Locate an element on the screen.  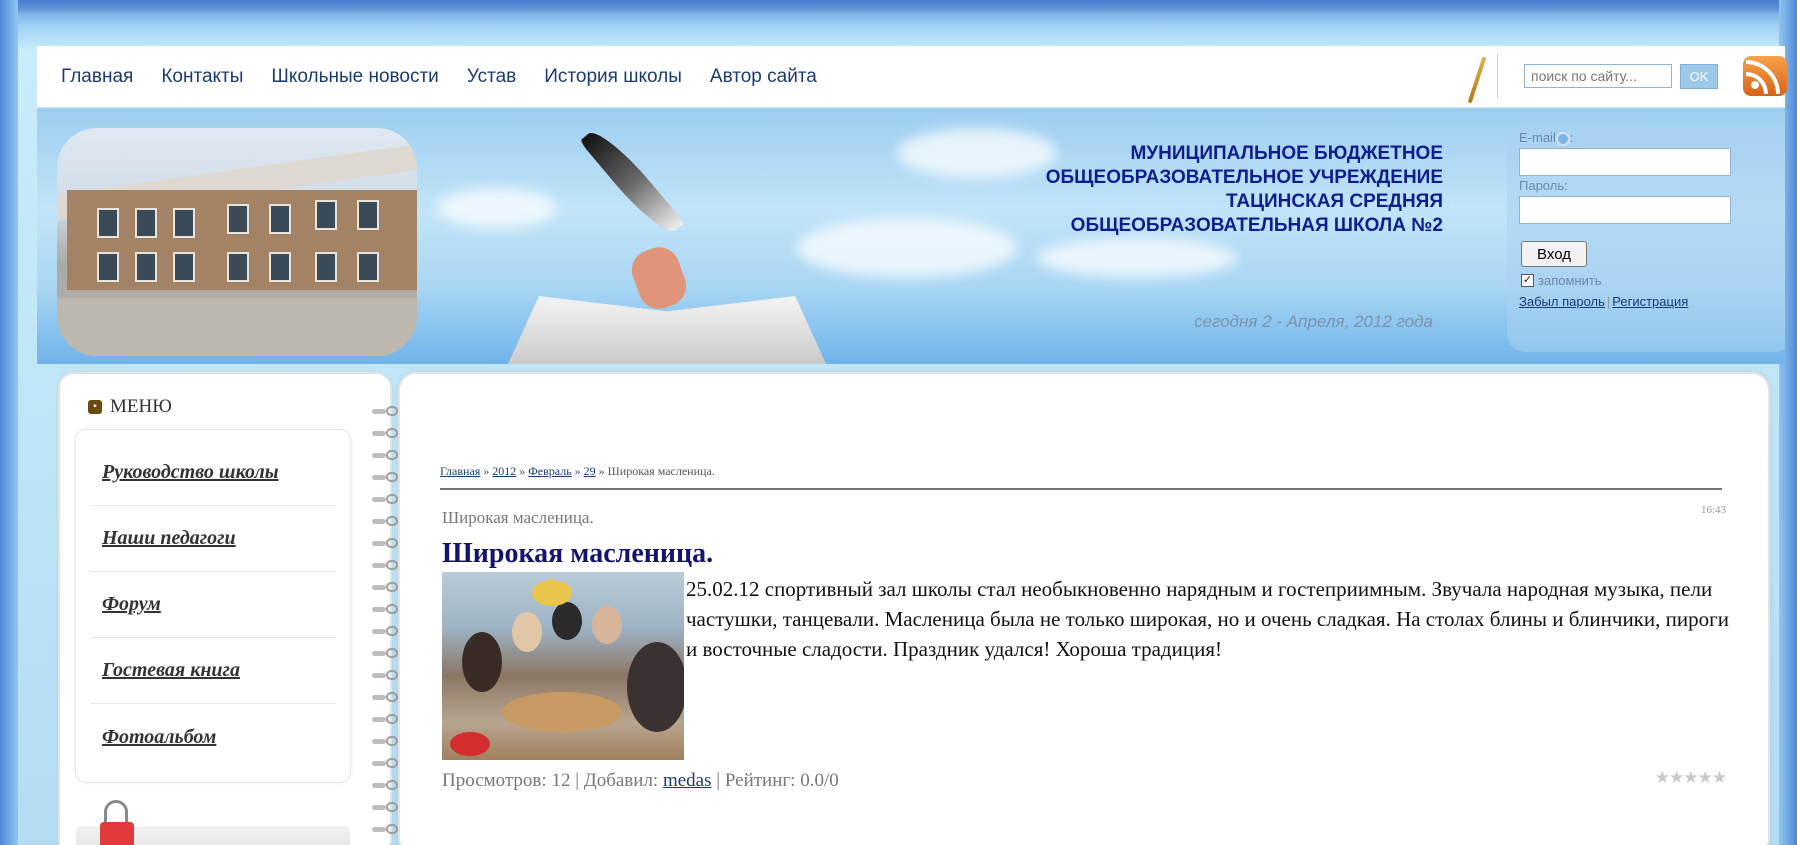
breadcrumb-year: 2012 is located at coordinates (504, 471).